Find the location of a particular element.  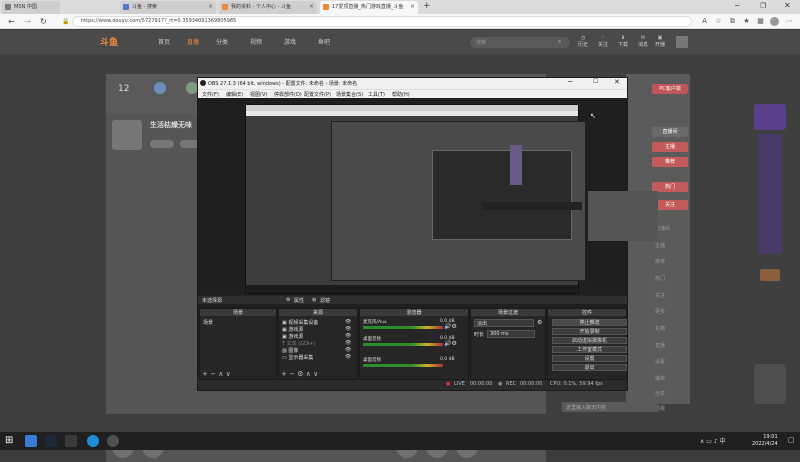

browser-tab: 我的资料 - 个人中心 - 斗鱼 × is located at coordinates (268, 7).